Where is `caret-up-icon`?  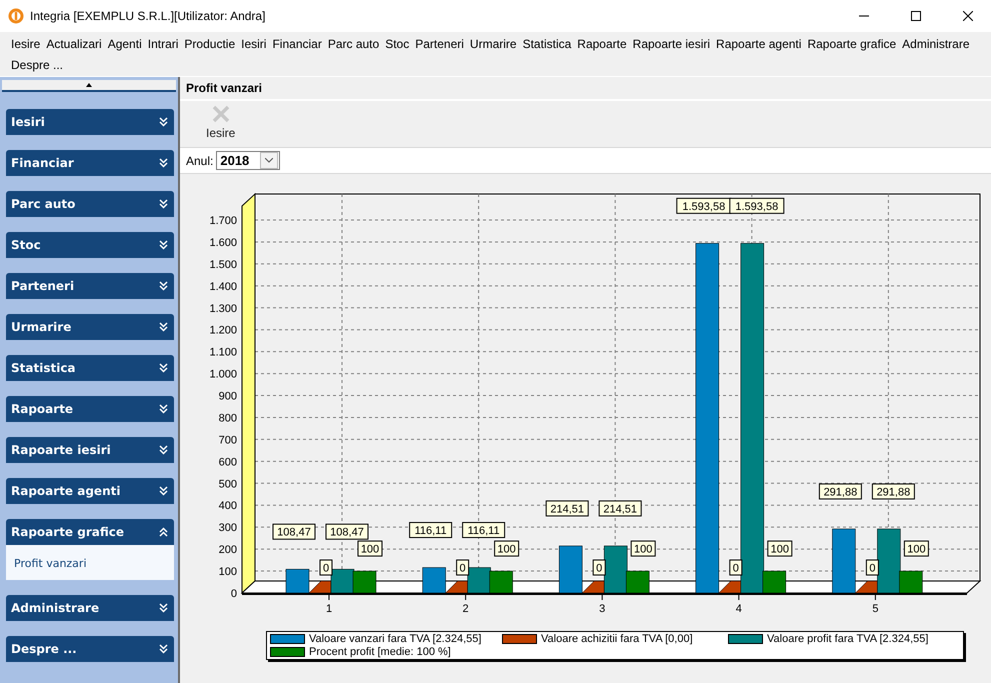 caret-up-icon is located at coordinates (89, 85).